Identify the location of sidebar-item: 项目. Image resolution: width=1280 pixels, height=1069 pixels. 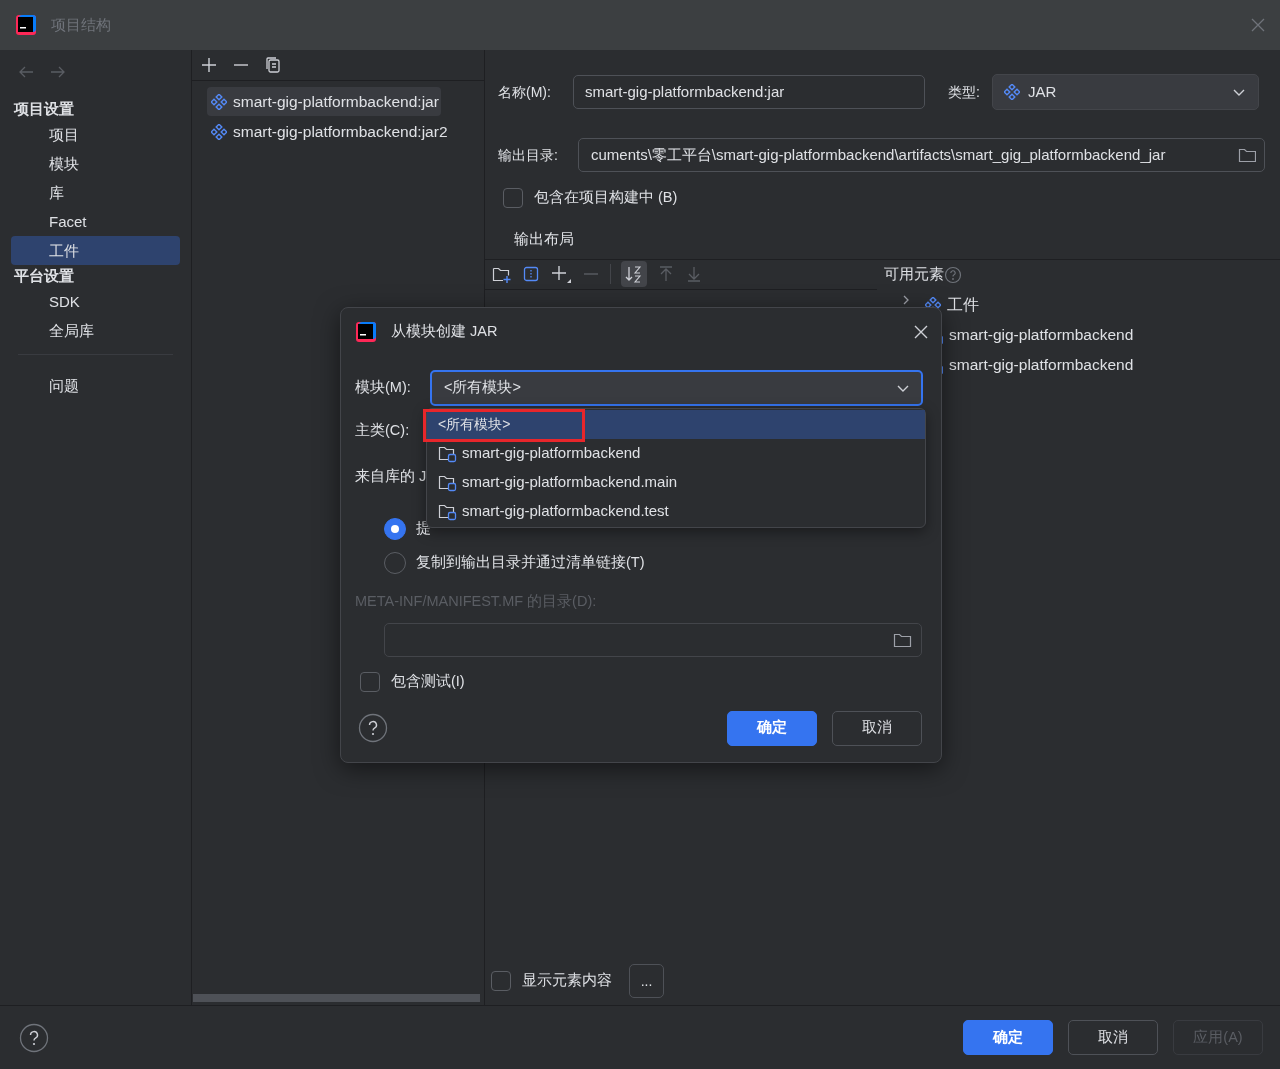
(95, 134).